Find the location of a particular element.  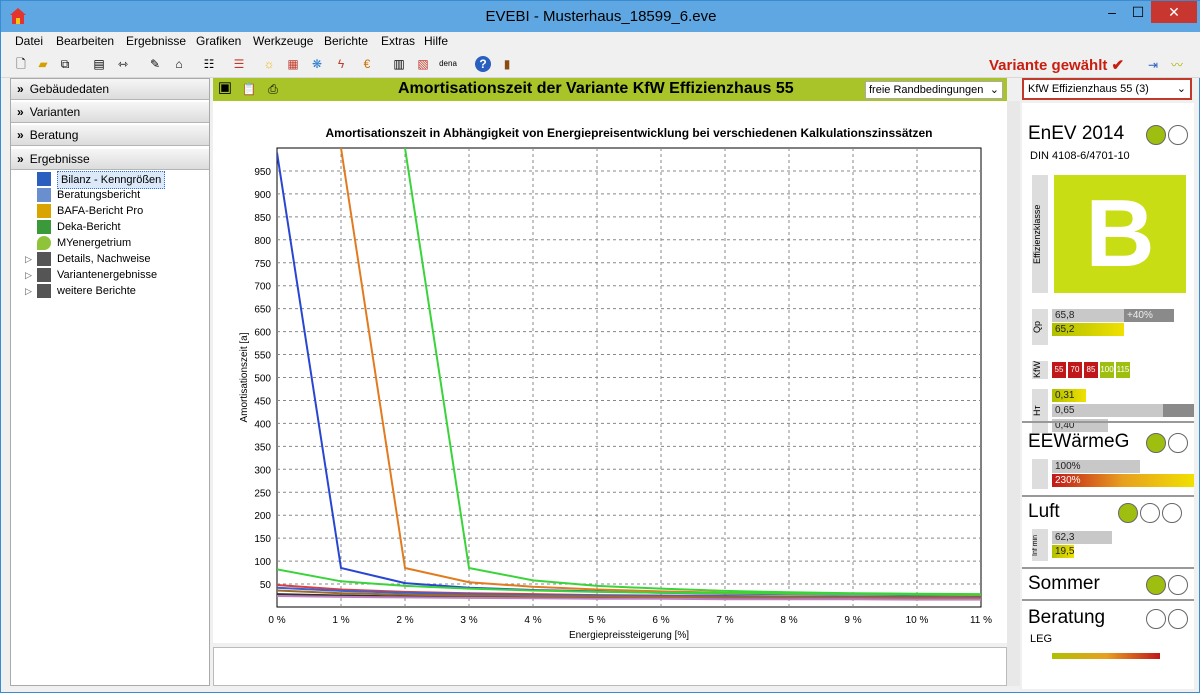

section-gebaeudedaten: » Gebäudedaten is located at coordinates (110, 89).